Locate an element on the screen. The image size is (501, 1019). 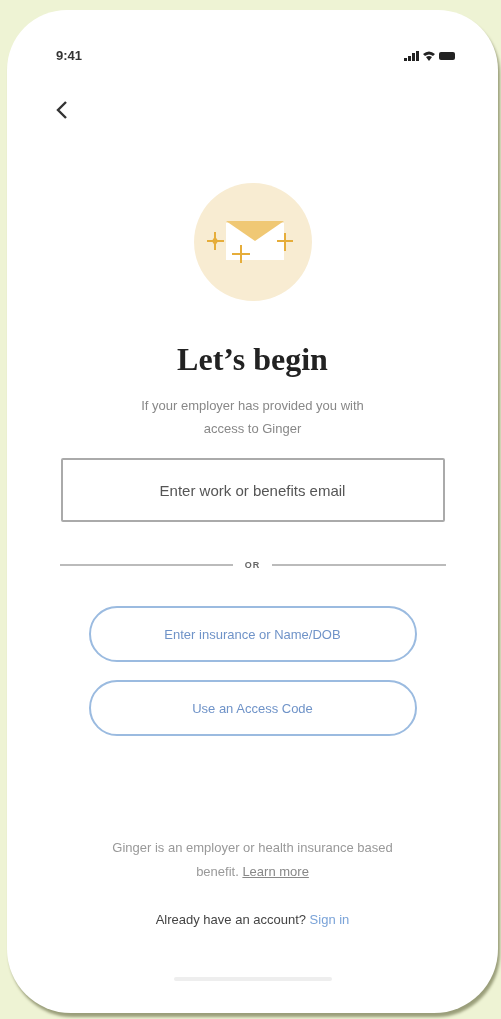
sign-in-link: Sign in is located at coordinates (329, 919).